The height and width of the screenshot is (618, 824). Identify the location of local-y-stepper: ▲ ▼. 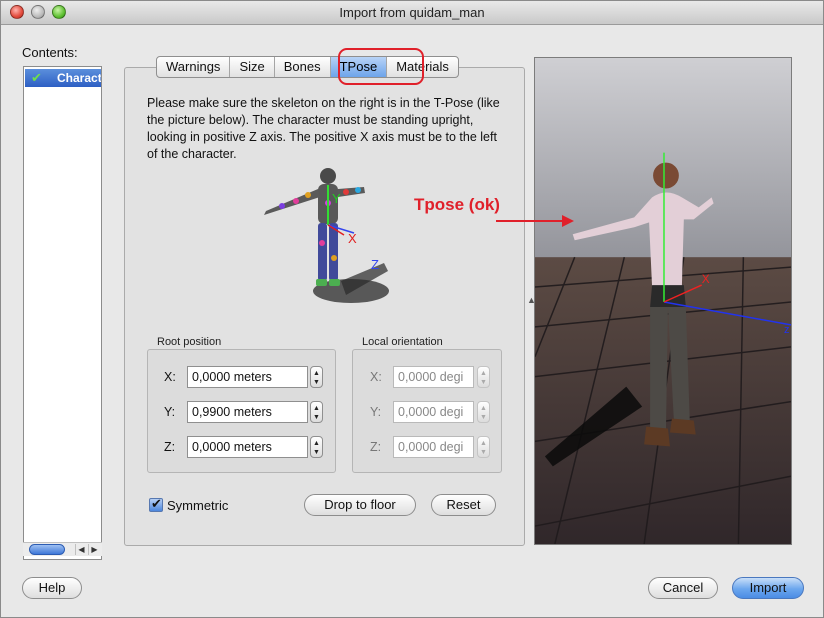
(483, 412).